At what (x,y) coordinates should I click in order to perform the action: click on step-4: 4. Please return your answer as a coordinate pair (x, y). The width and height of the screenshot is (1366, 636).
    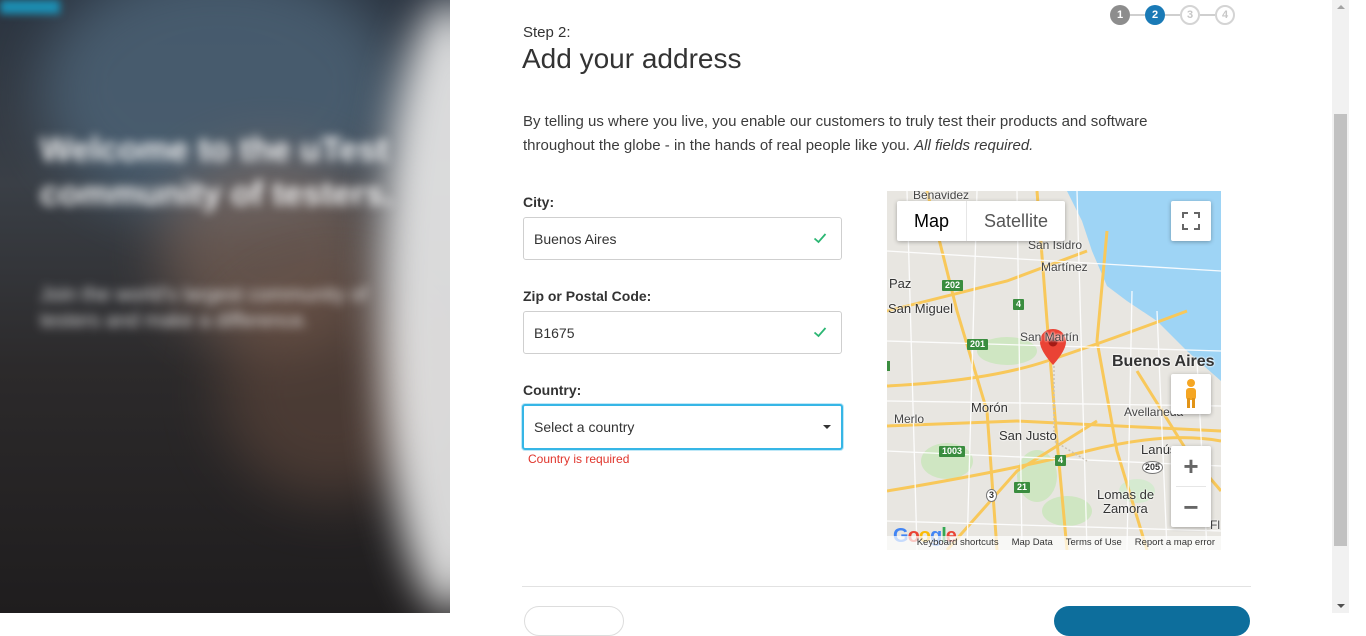
    Looking at the image, I should click on (1225, 15).